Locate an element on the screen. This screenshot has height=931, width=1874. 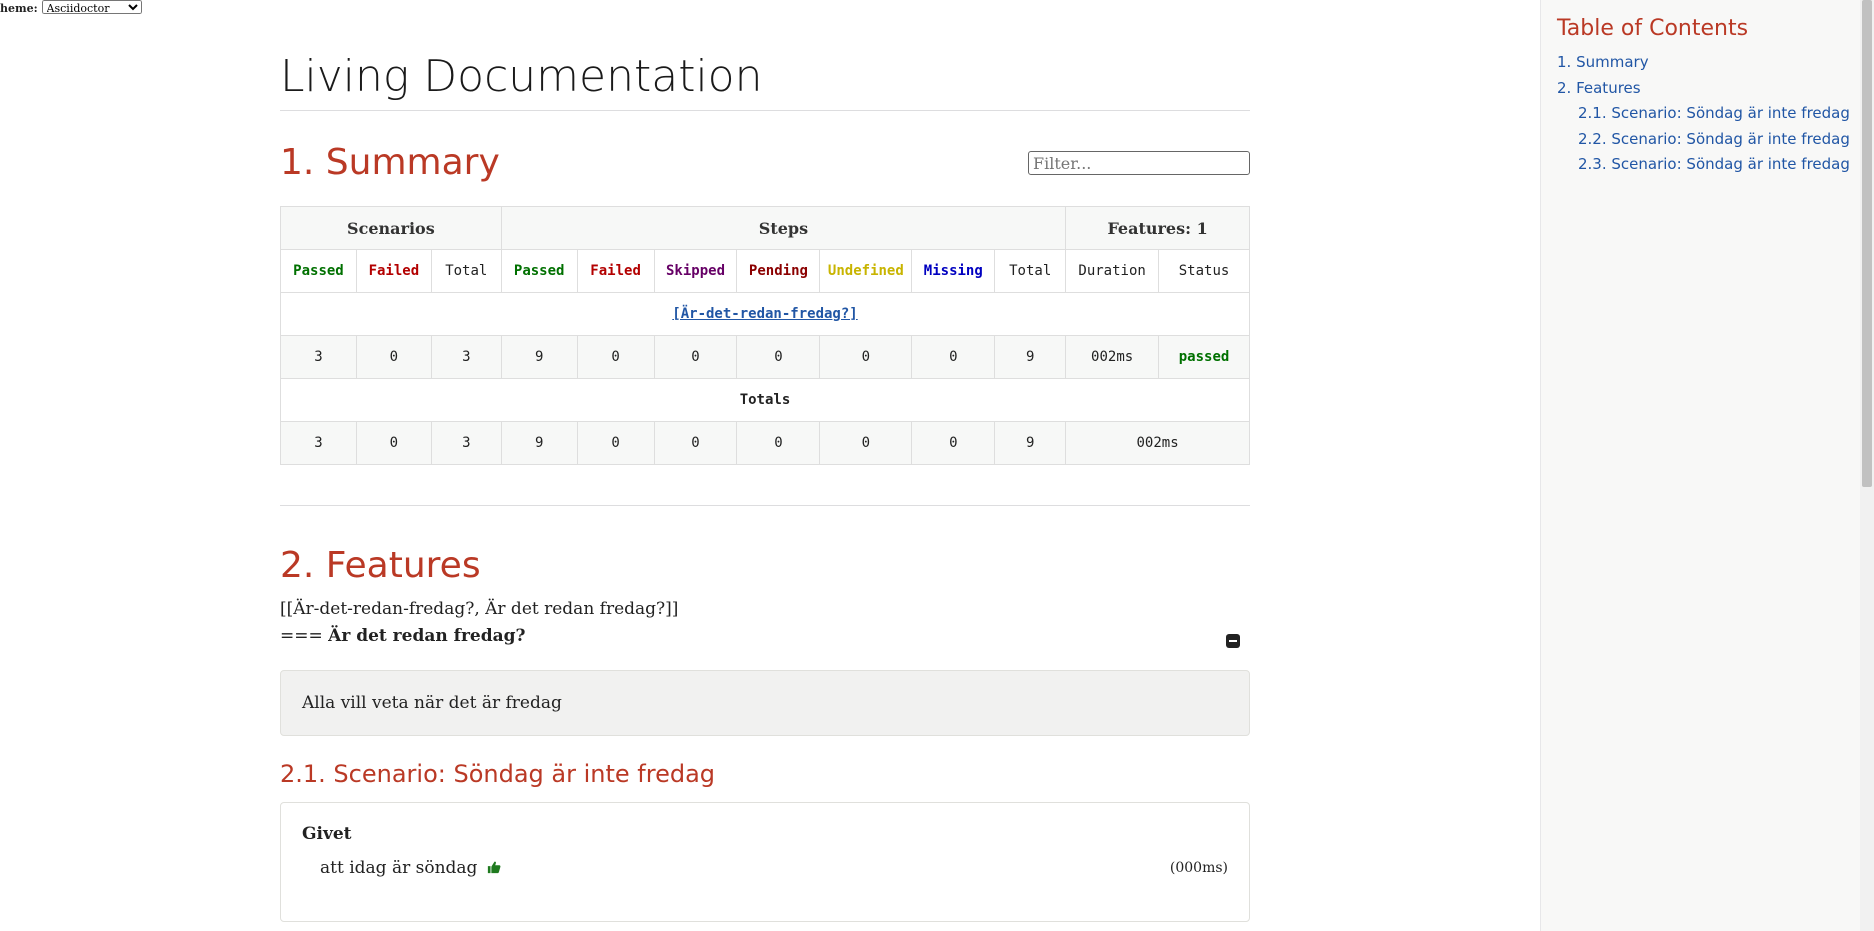
totals-label: Totals is located at coordinates (765, 400).